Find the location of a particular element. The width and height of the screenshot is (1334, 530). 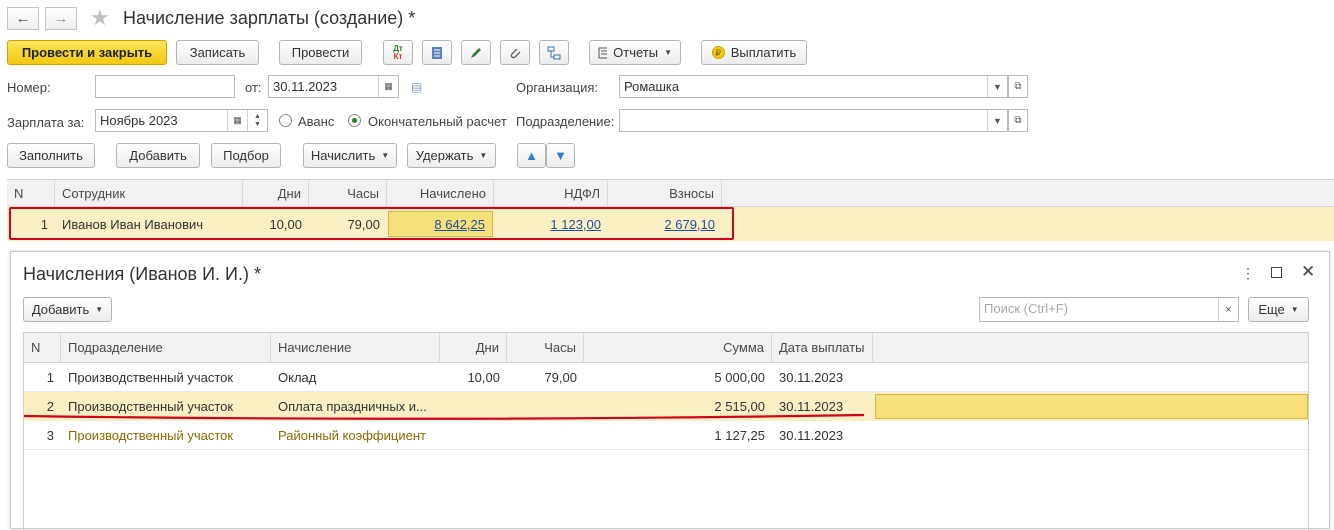

arrow-down-icon: ▼ is located at coordinates (560, 155).